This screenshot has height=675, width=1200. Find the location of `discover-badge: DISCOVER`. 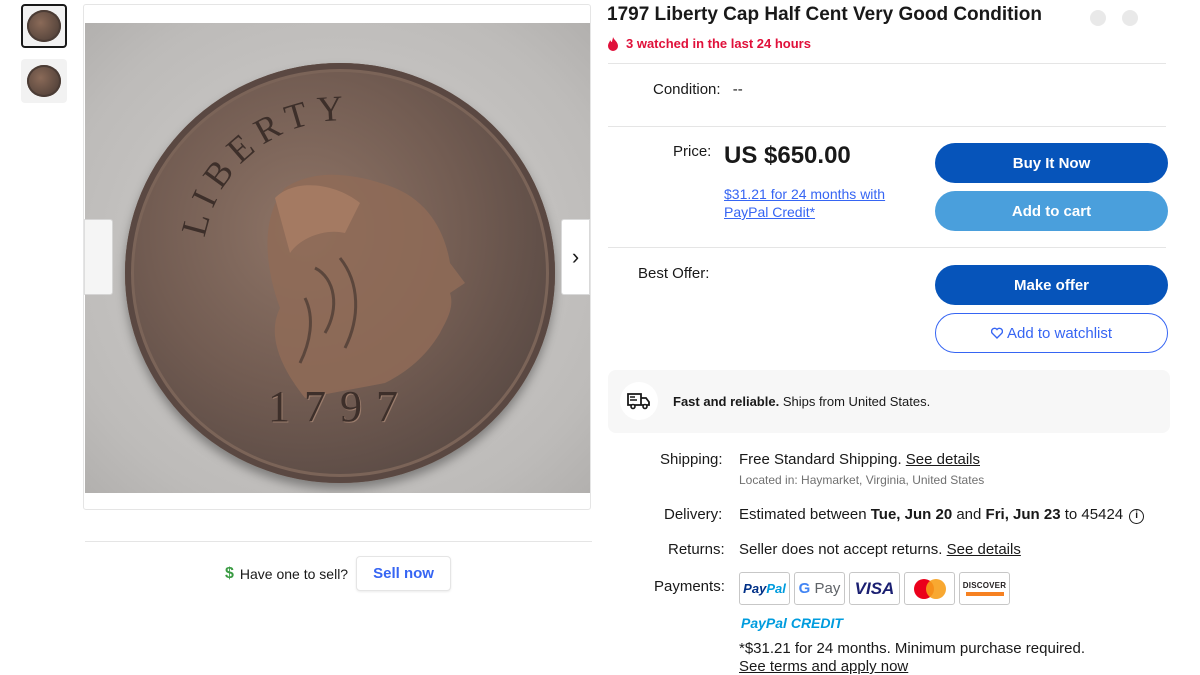

discover-badge: DISCOVER is located at coordinates (984, 588).